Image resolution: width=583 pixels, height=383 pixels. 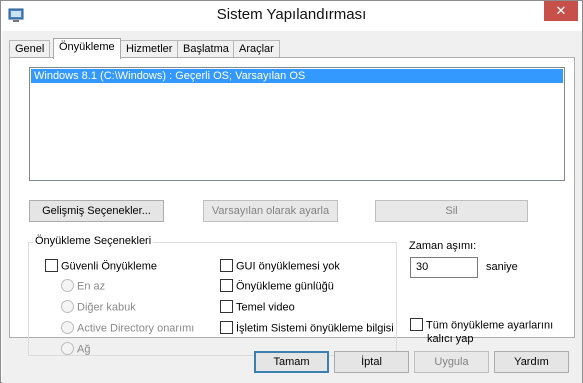 I want to click on os-boot-info-checkbox: İşletim Sistemi önyükleme bilgisi, so click(x=307, y=328).